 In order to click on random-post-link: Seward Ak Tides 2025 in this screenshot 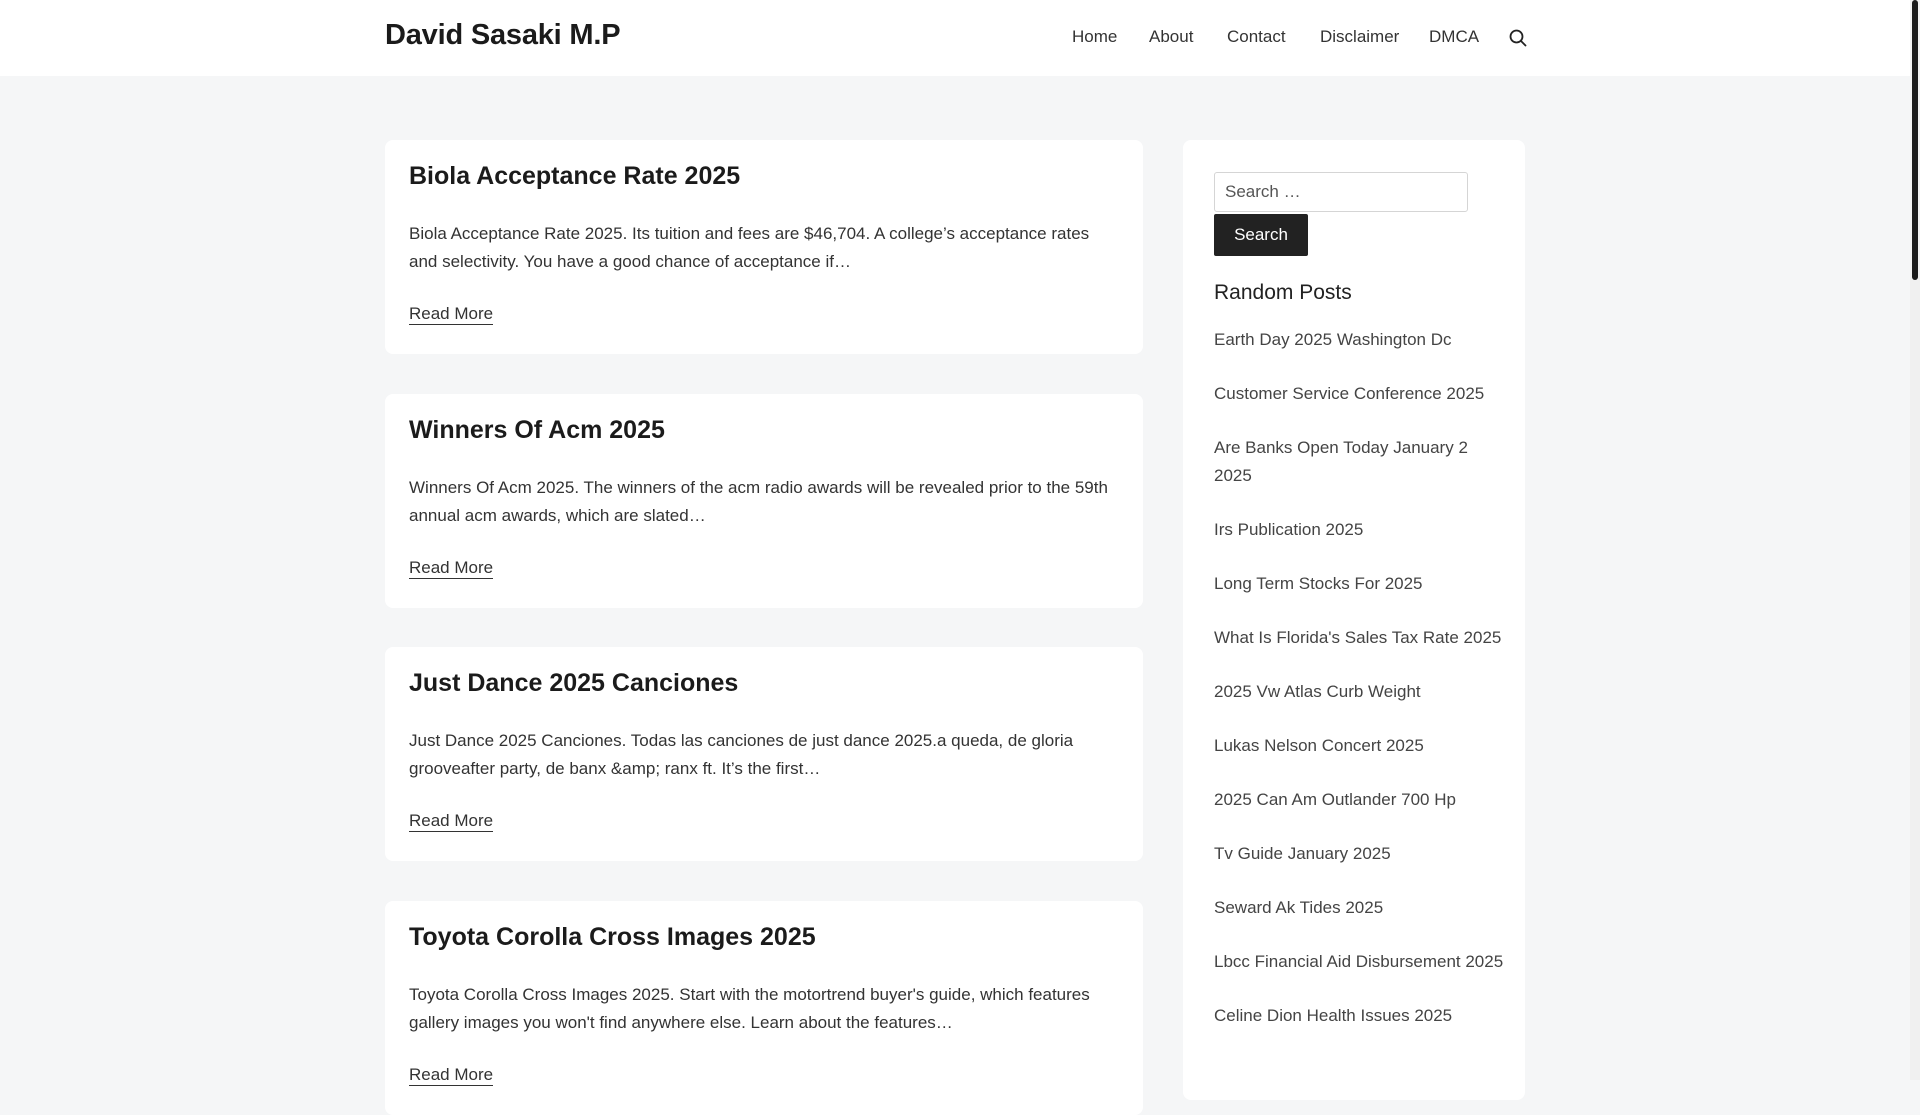, I will do `click(1298, 907)`.